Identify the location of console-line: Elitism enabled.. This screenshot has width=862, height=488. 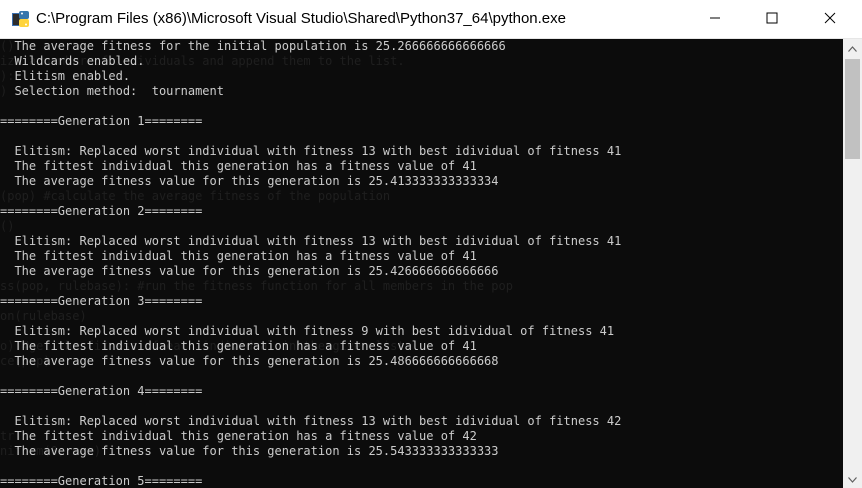
(65, 76).